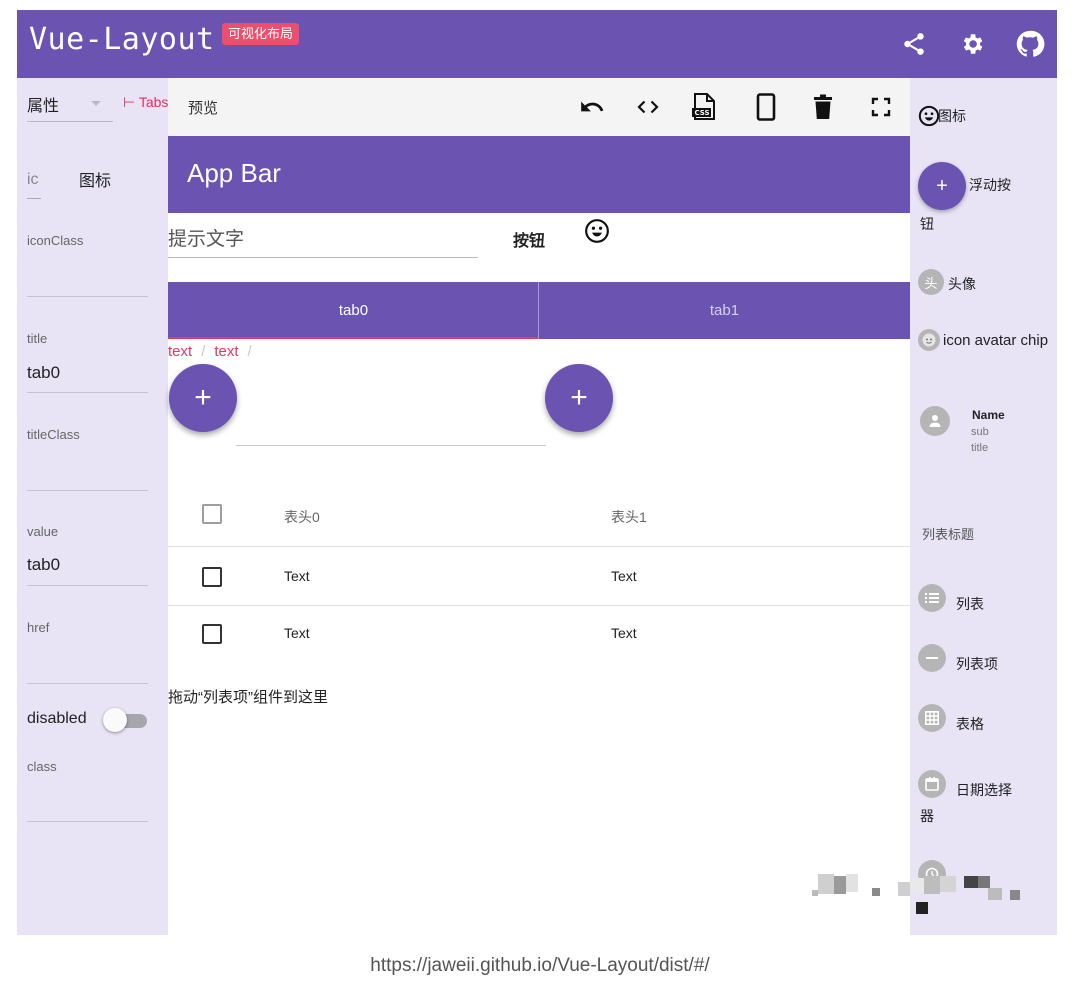 Image resolution: width=1080 pixels, height=985 pixels. I want to click on minus-icon, so click(932, 658).